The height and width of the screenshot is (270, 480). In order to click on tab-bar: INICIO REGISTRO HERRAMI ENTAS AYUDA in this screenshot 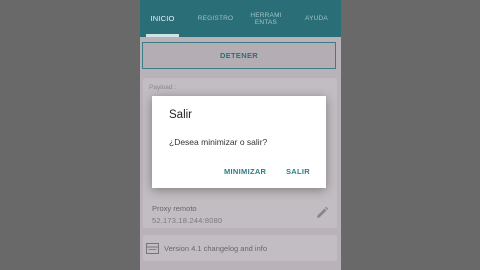, I will do `click(240, 18)`.